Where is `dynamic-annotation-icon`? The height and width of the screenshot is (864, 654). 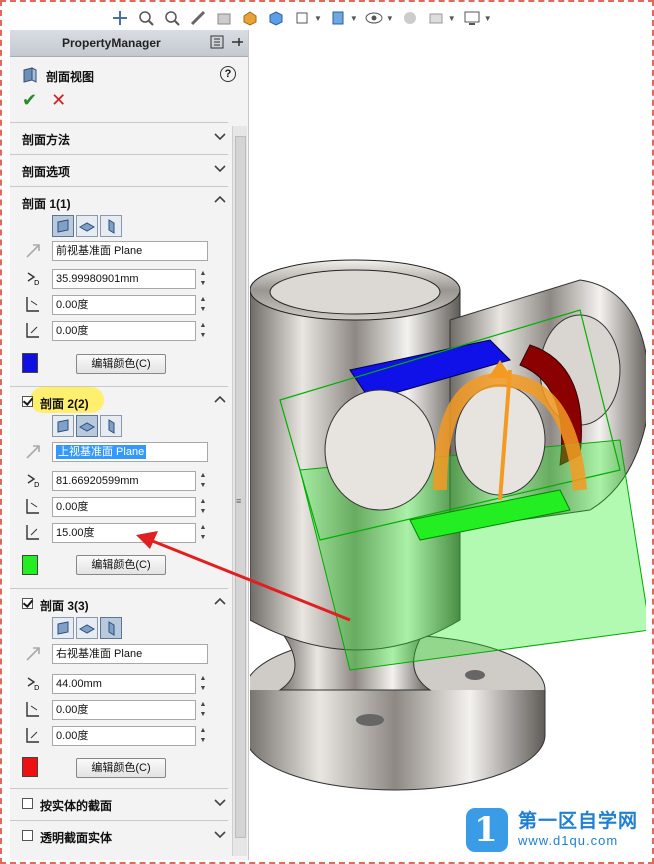
dynamic-annotation-icon is located at coordinates (224, 18).